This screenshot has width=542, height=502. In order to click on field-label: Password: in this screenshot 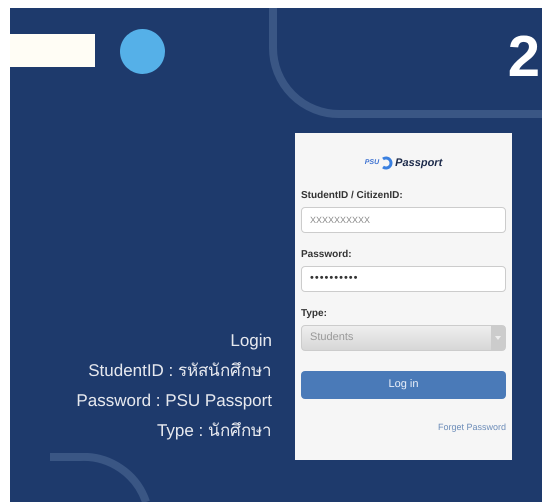, I will do `click(327, 255)`.